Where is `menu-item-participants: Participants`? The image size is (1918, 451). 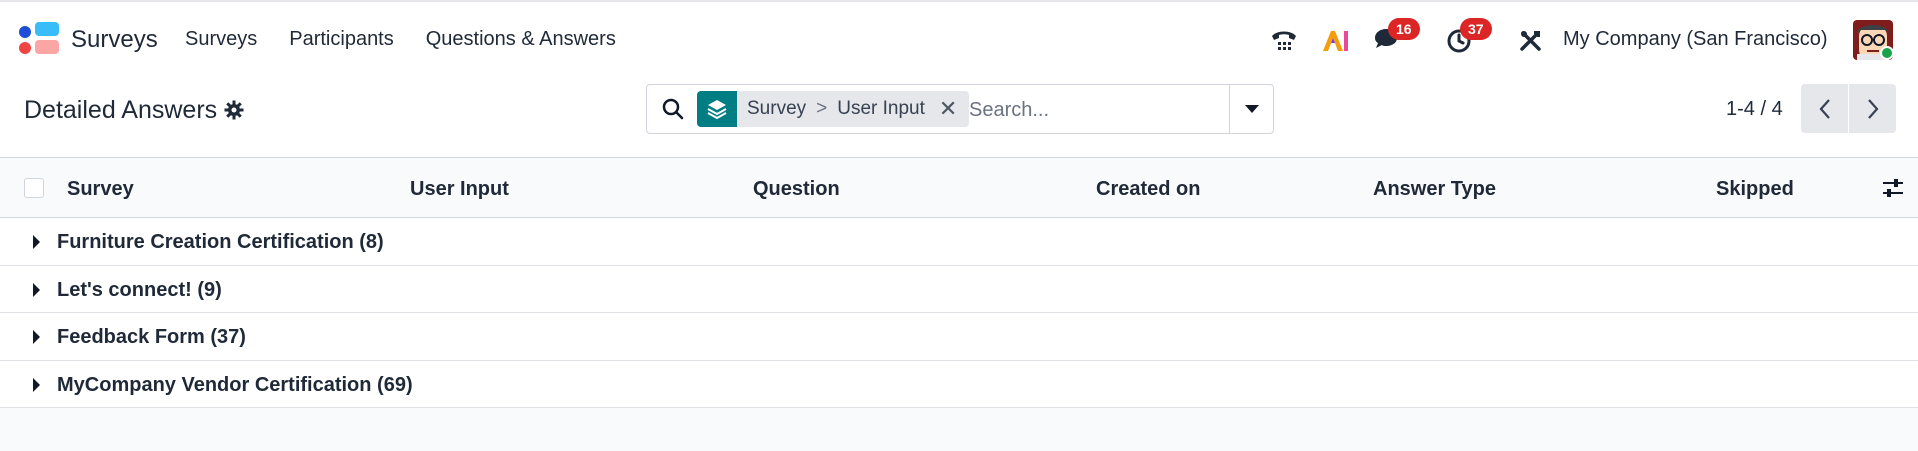 menu-item-participants: Participants is located at coordinates (341, 39).